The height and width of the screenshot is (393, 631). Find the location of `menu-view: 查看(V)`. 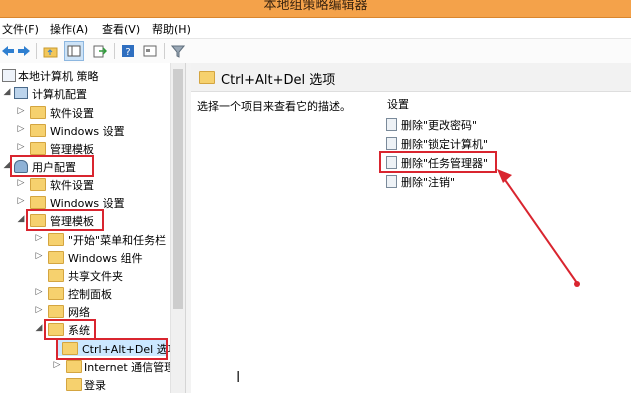

menu-view: 查看(V) is located at coordinates (121, 29).